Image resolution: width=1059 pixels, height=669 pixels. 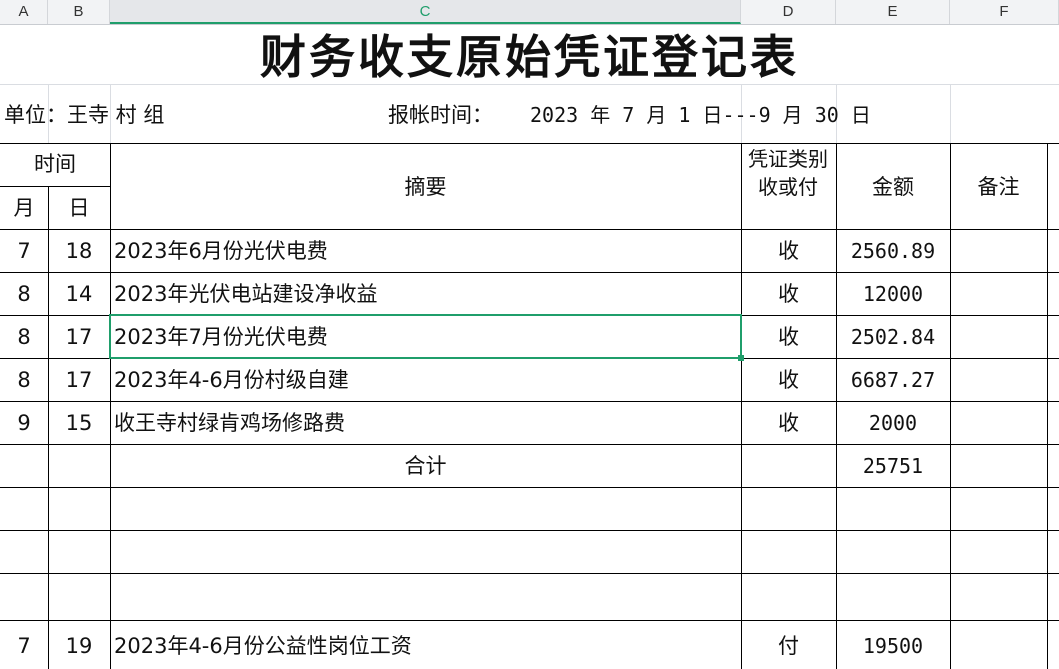 What do you see at coordinates (893, 251) in the screenshot?
I see `cell-amount: 2560.89` at bounding box center [893, 251].